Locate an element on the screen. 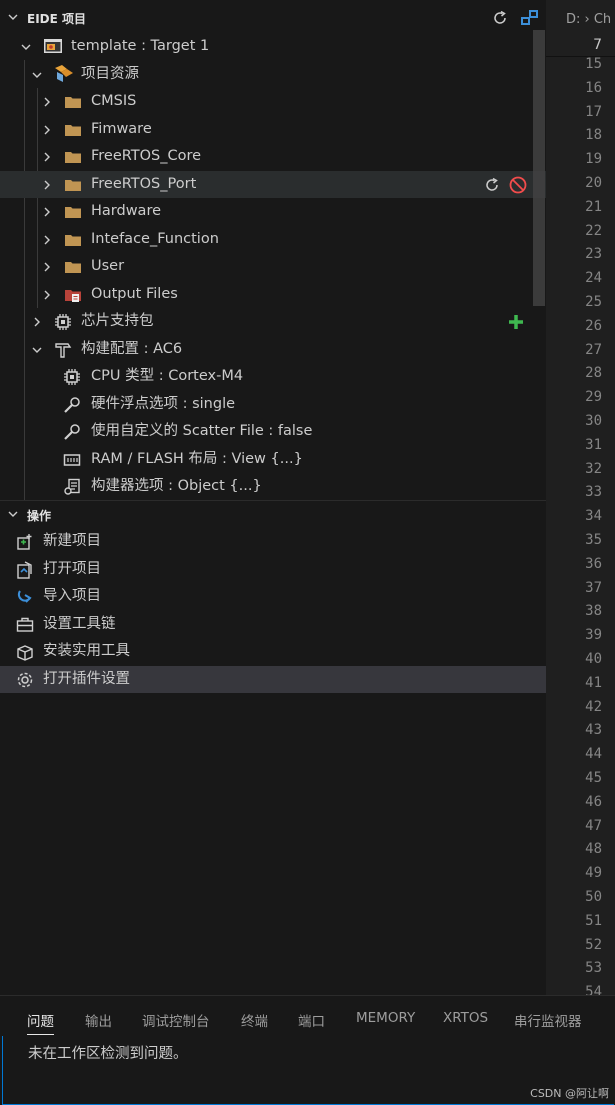 Image resolution: width=615 pixels, height=1105 pixels. tree-item-chip-package: 芯片支持包 is located at coordinates (273, 321).